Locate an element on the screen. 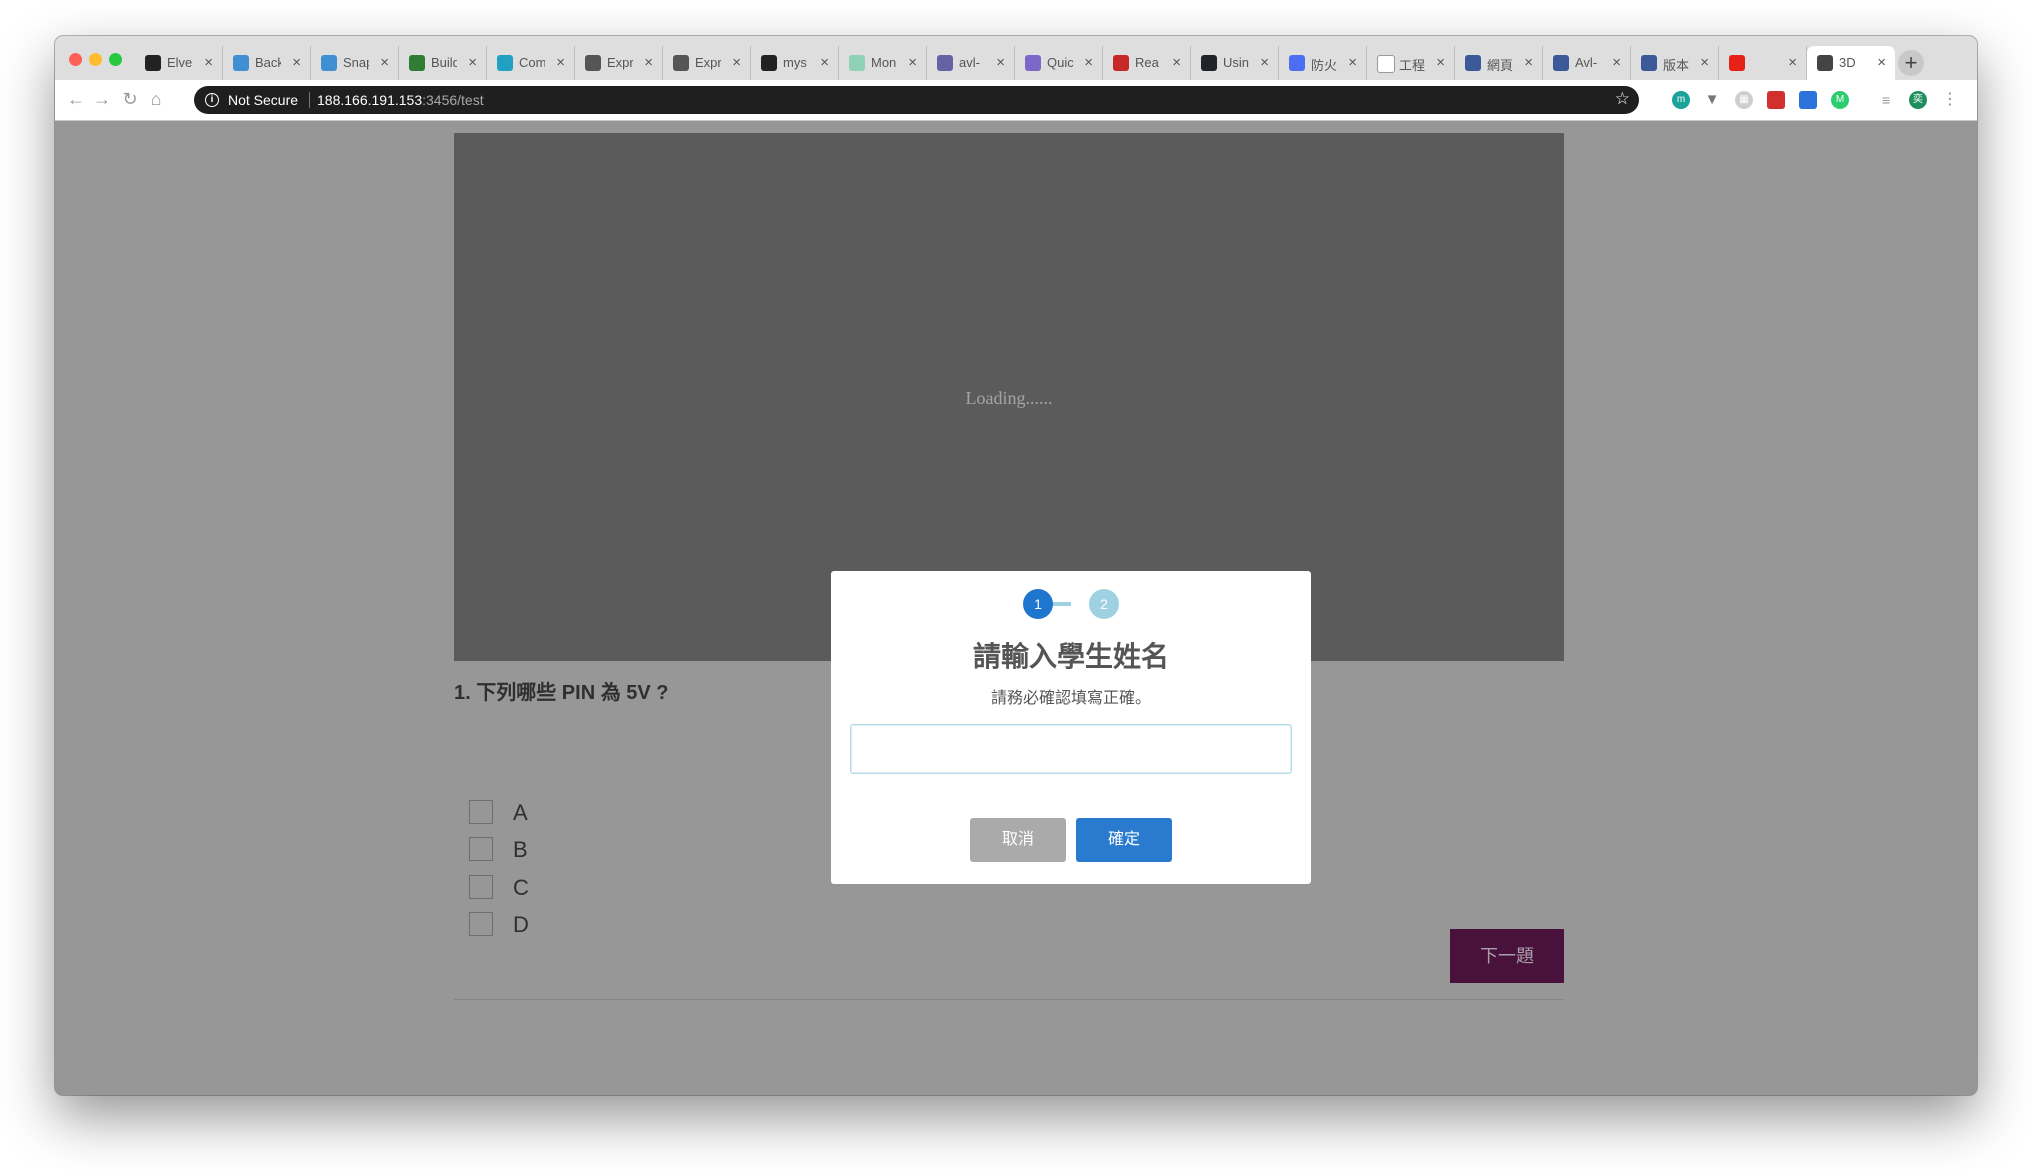  browser-tab: 版本 × is located at coordinates (1675, 63).